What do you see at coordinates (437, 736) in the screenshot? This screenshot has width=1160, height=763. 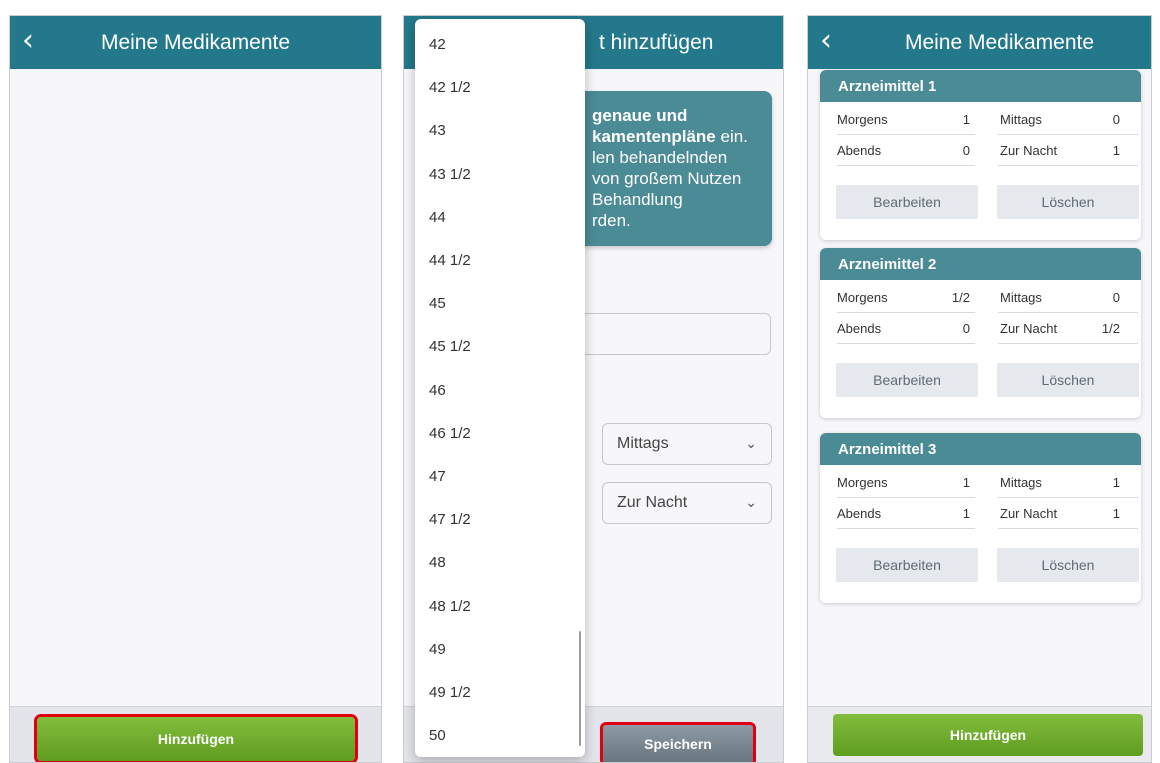 I see `dropdown-option: 50` at bounding box center [437, 736].